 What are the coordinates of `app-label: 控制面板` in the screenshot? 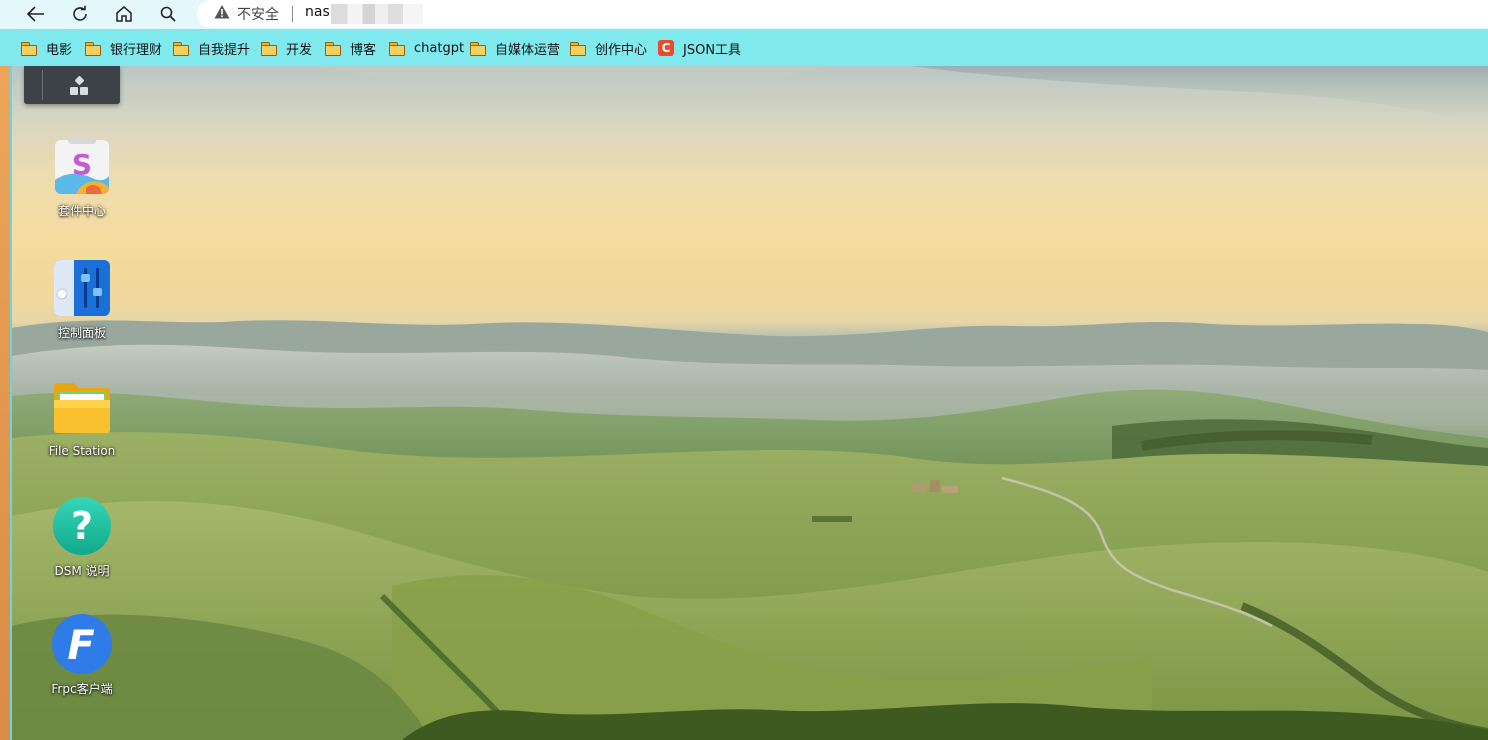 It's located at (81, 333).